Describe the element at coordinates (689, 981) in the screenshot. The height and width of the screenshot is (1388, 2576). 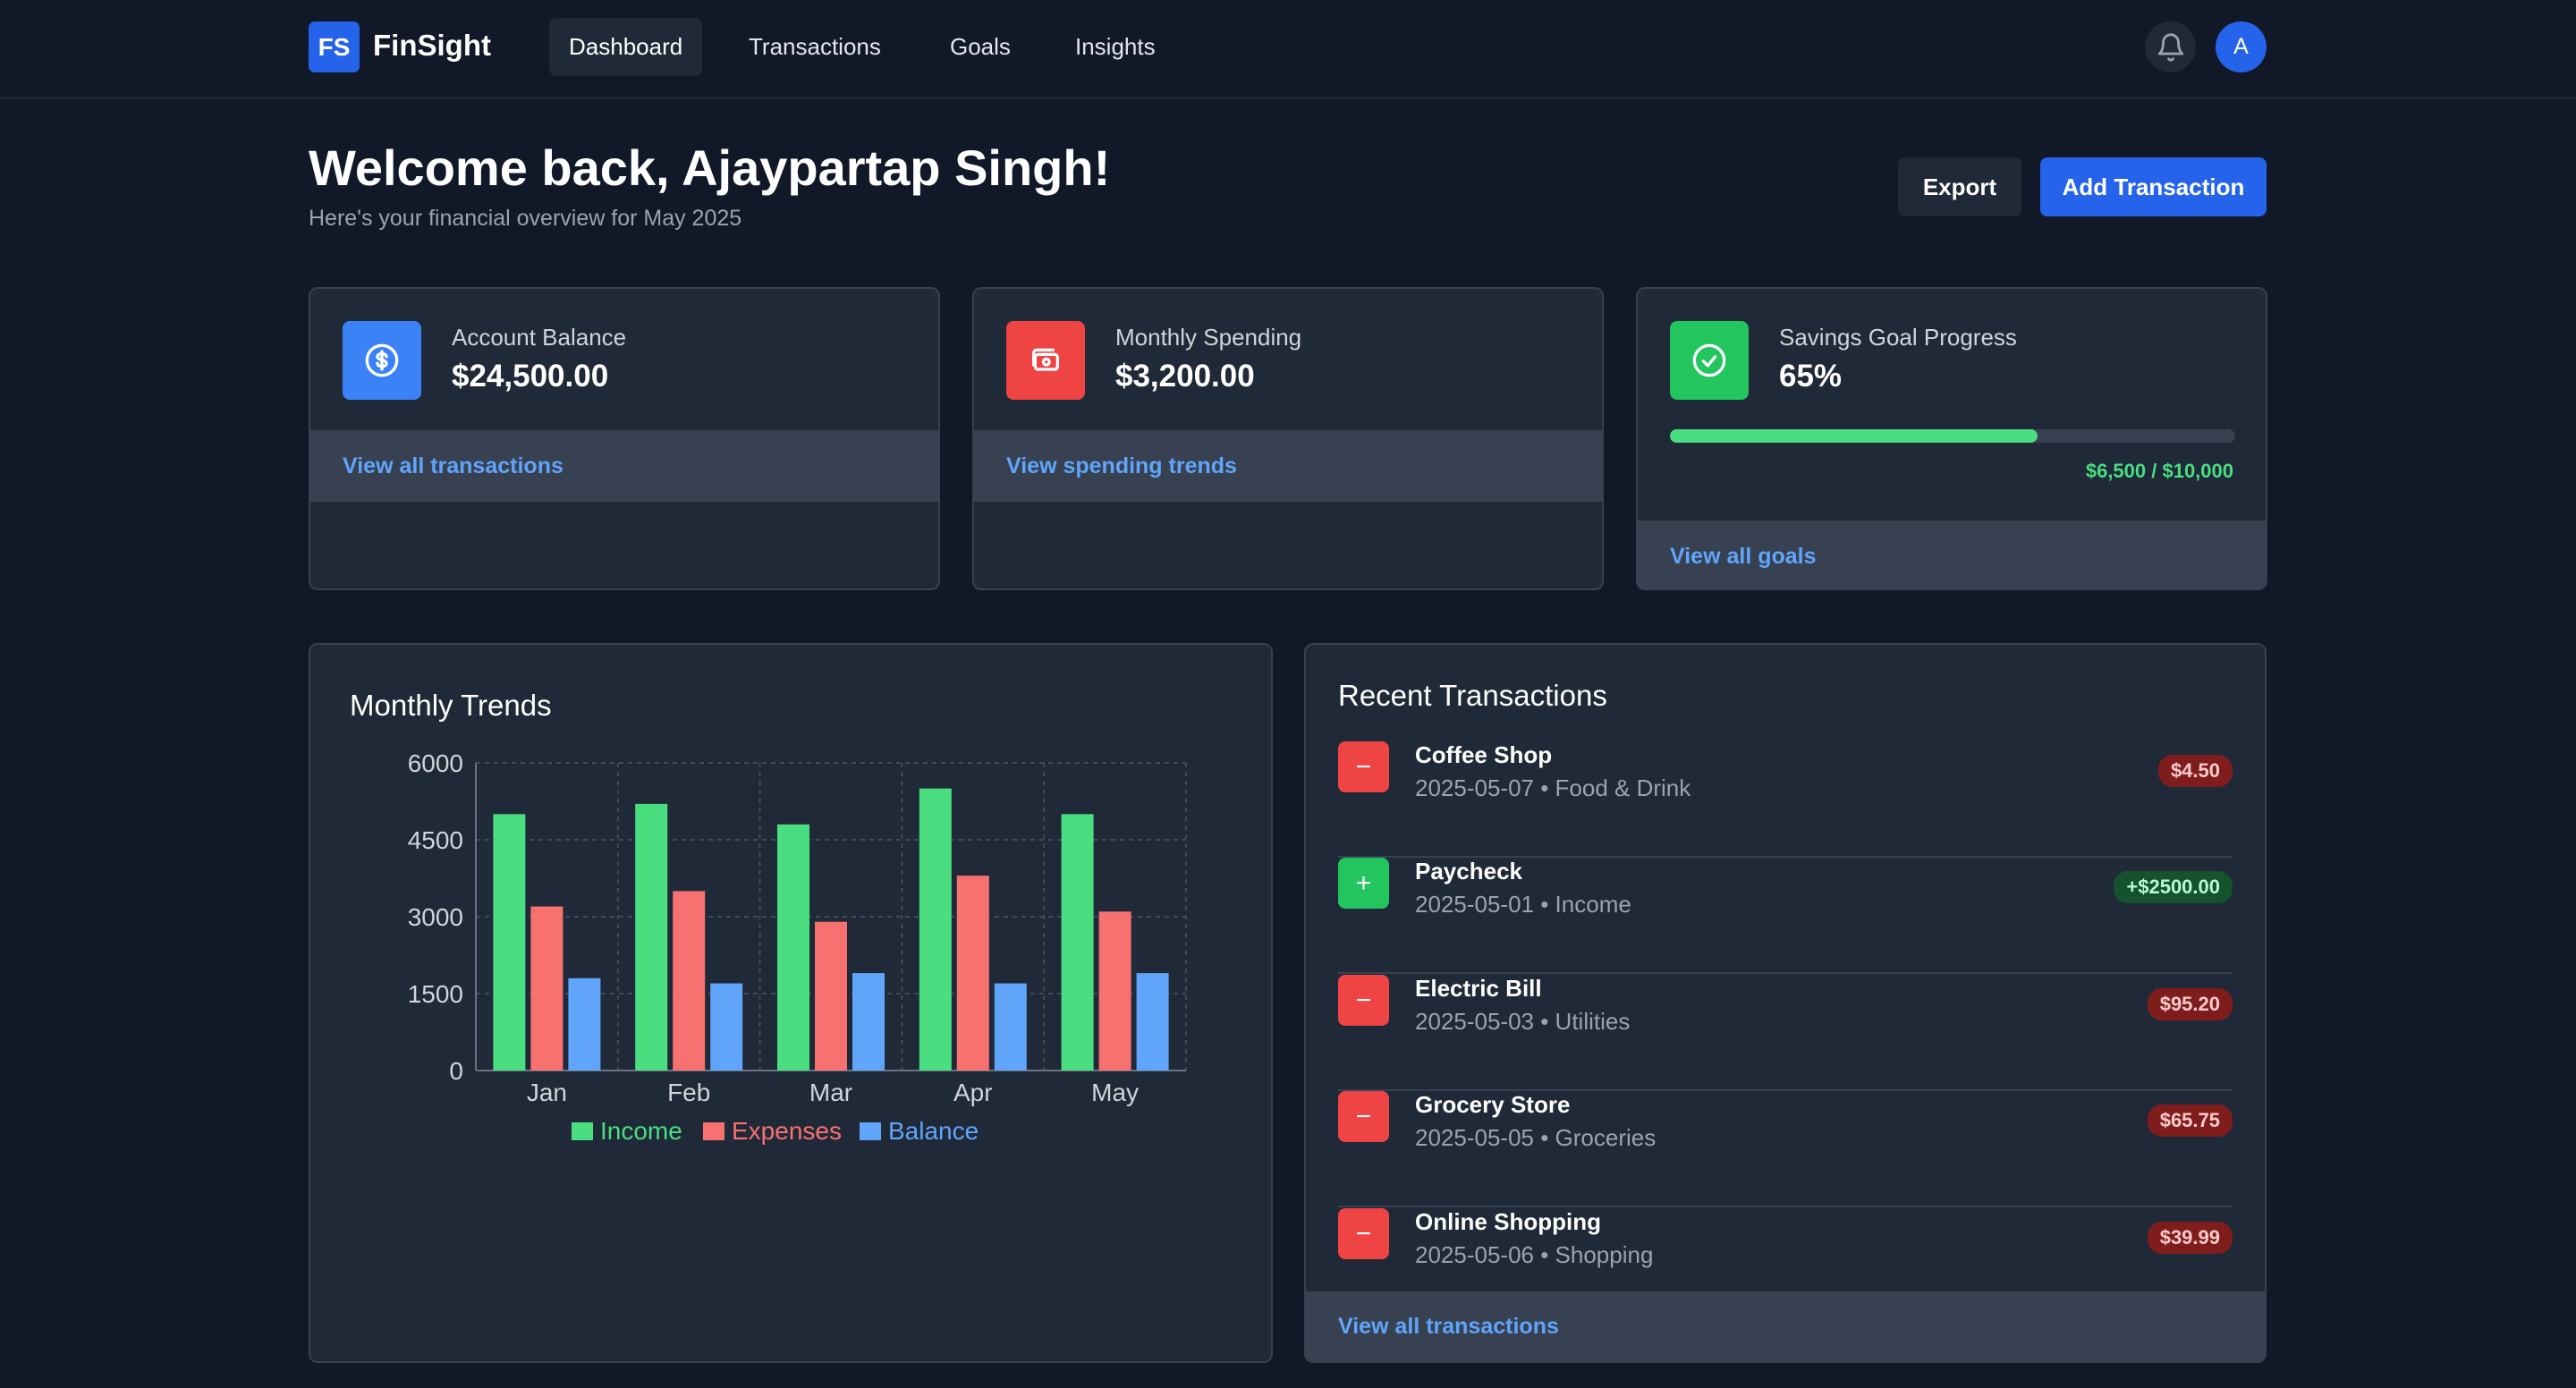
I see `bar-expenses-feb` at that location.